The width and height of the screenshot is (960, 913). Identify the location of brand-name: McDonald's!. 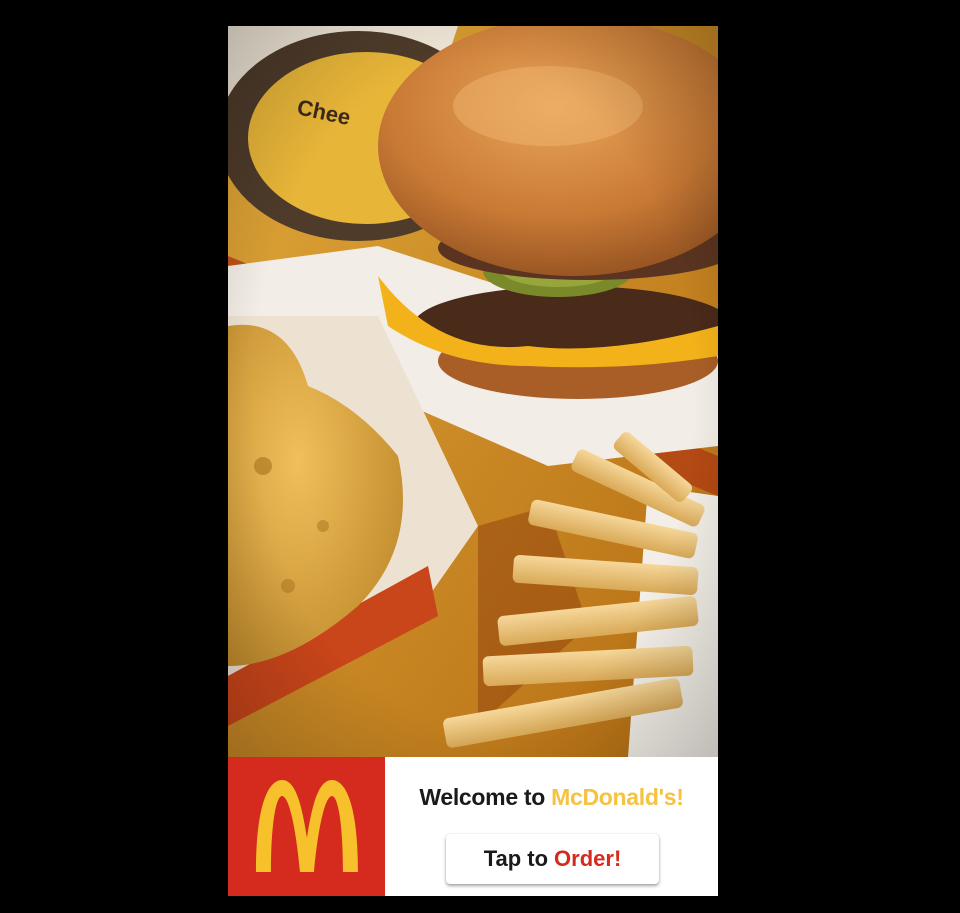
(617, 797).